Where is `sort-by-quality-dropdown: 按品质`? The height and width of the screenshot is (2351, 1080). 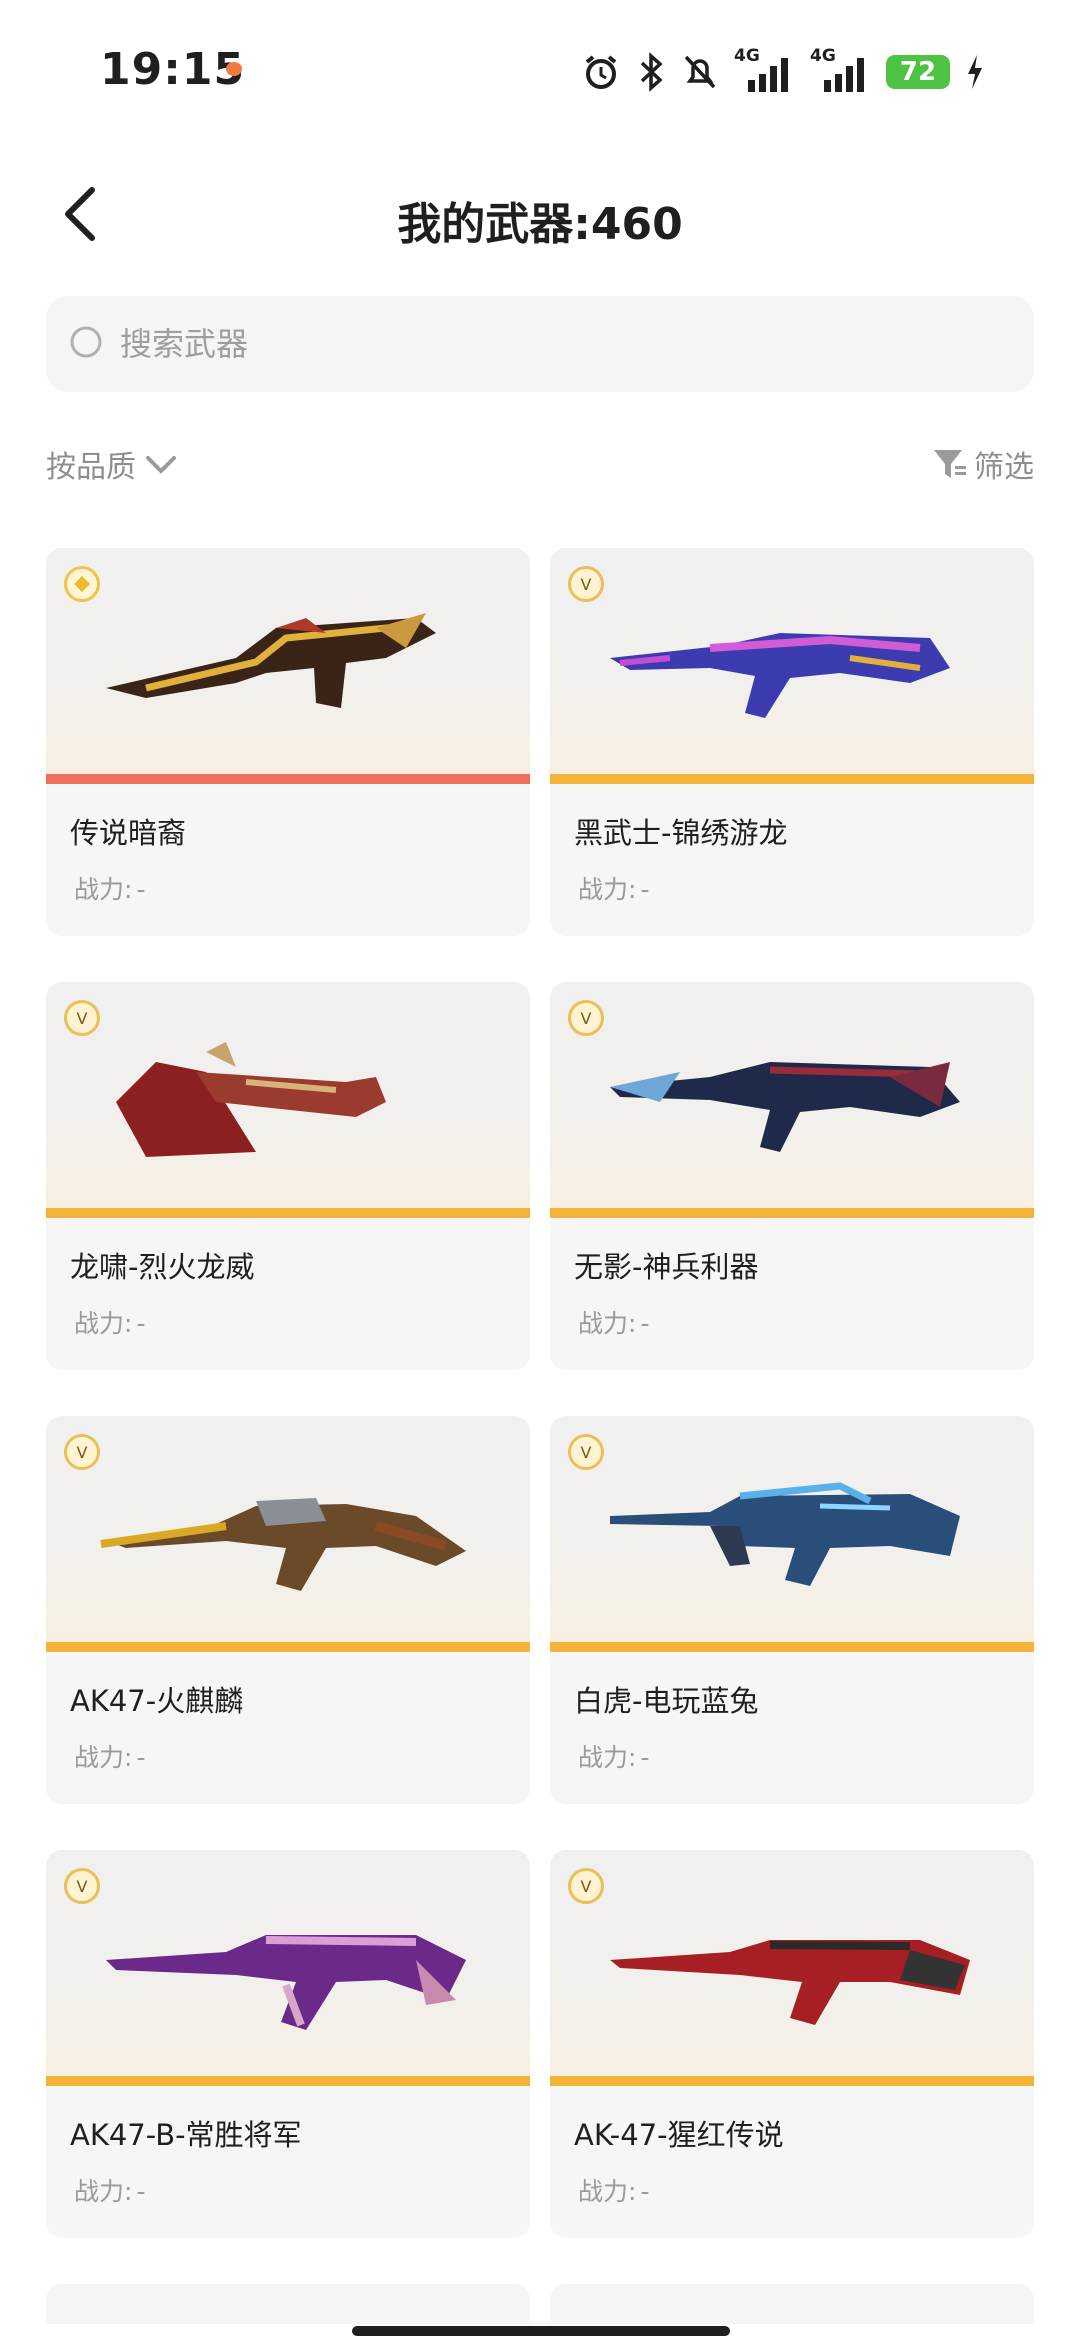
sort-by-quality-dropdown: 按品质 is located at coordinates (112, 464).